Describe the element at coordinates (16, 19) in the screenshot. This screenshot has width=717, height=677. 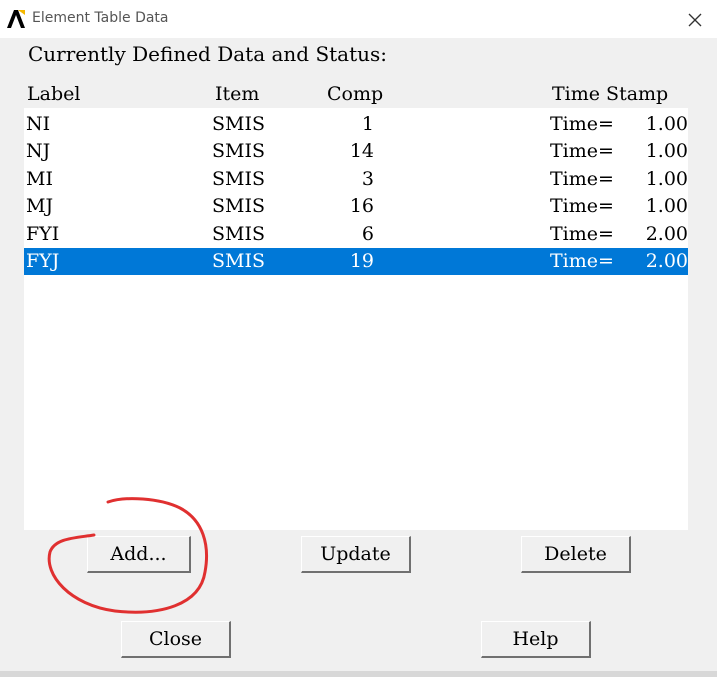
I see `ansys-logo-icon` at that location.